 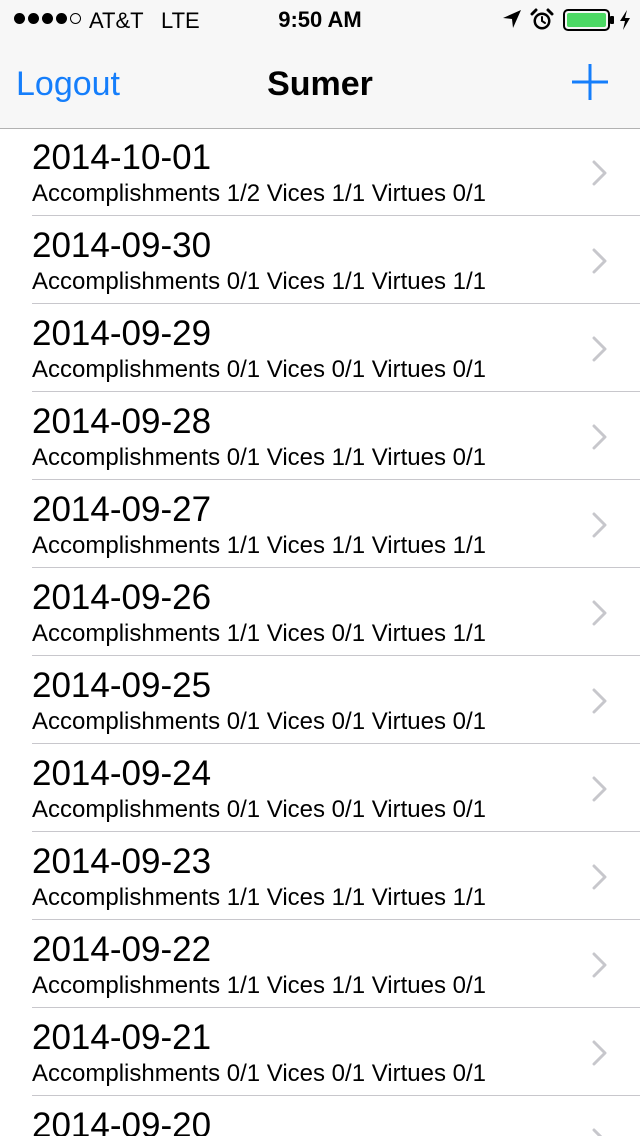 I want to click on status-bar: AT&T LTE 9:50 AM, so click(x=320, y=20).